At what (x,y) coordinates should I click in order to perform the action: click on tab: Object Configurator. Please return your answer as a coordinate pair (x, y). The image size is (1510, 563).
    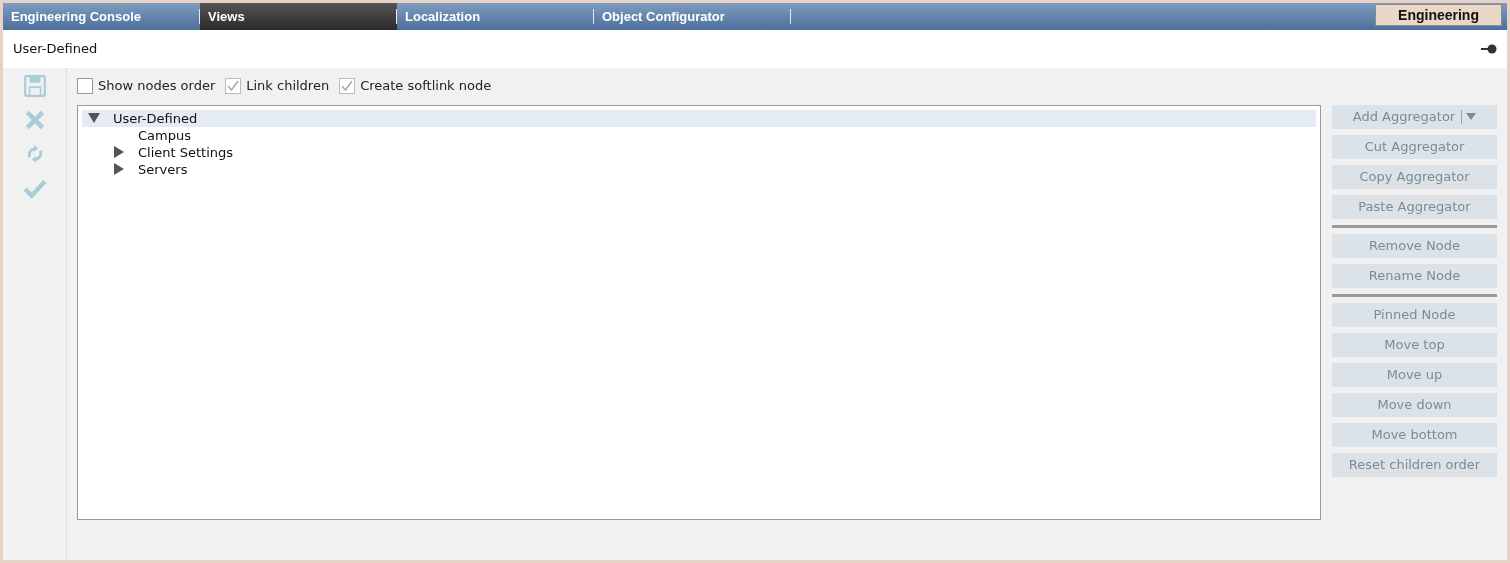
    Looking at the image, I should click on (692, 16).